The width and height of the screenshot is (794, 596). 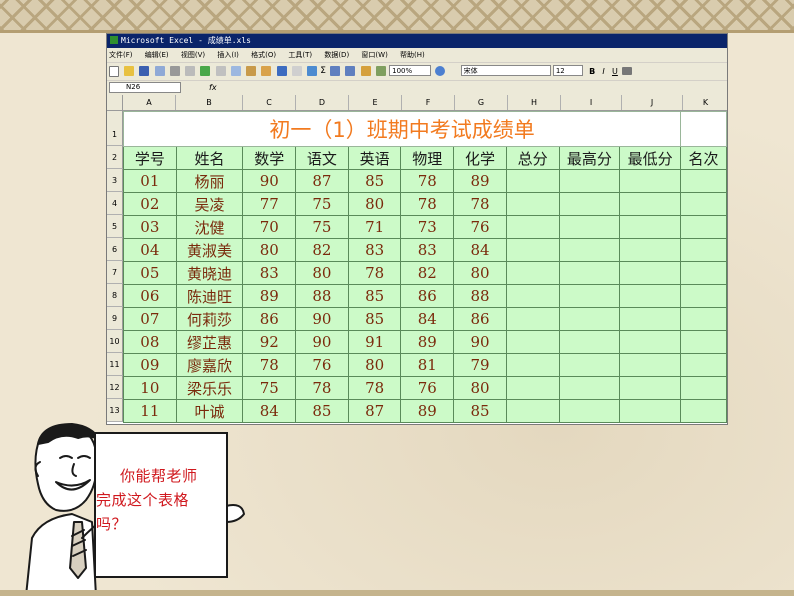 I want to click on sort-ascending-icon, so click(x=335, y=71).